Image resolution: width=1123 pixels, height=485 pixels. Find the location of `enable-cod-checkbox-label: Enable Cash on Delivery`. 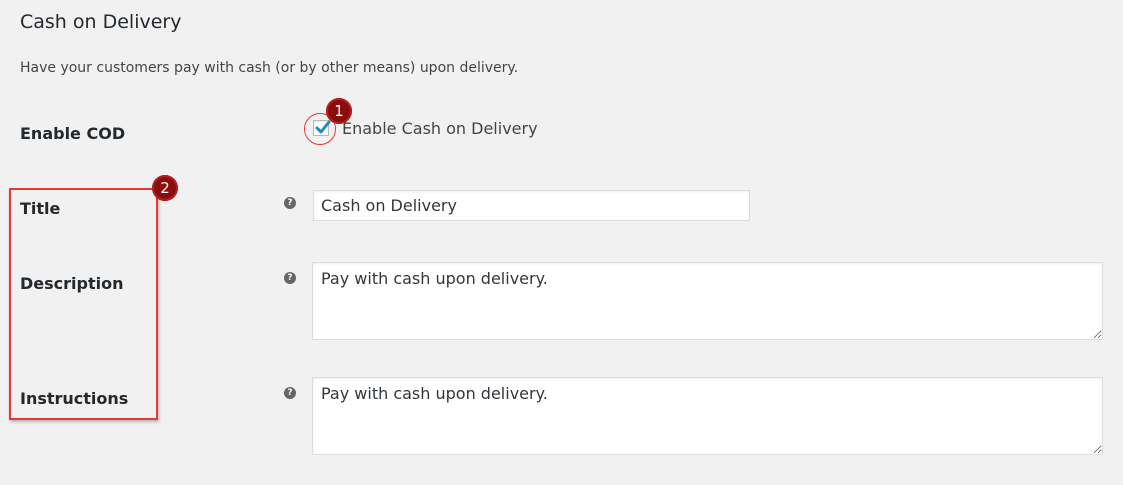

enable-cod-checkbox-label: Enable Cash on Delivery is located at coordinates (440, 129).